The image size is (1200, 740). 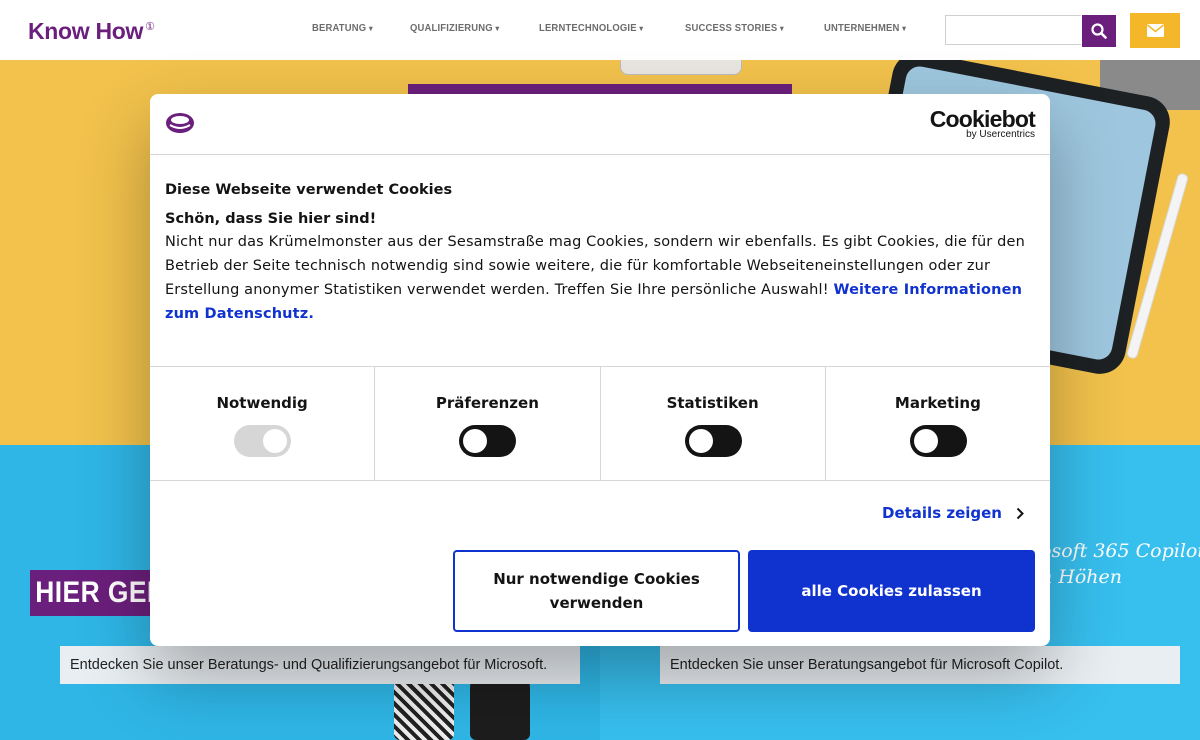 What do you see at coordinates (942, 513) in the screenshot?
I see `details-label: Details zeigen` at bounding box center [942, 513].